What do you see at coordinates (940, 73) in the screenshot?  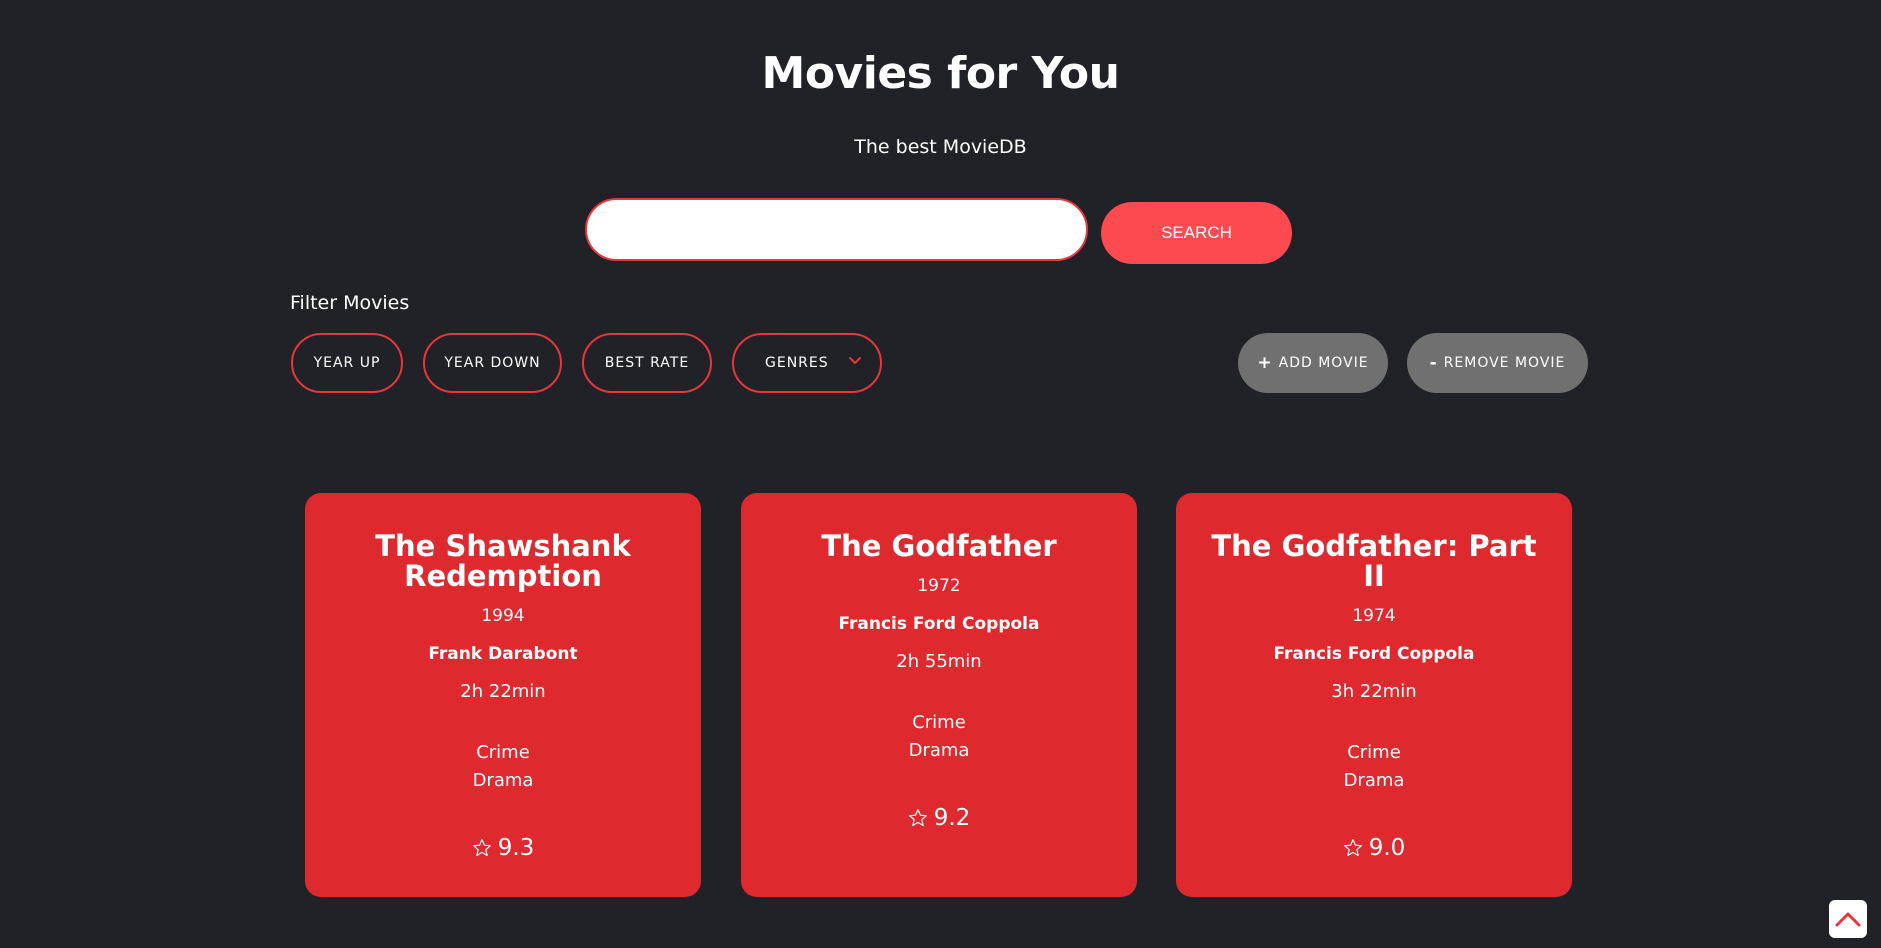 I see `page-title: Movies for You` at bounding box center [940, 73].